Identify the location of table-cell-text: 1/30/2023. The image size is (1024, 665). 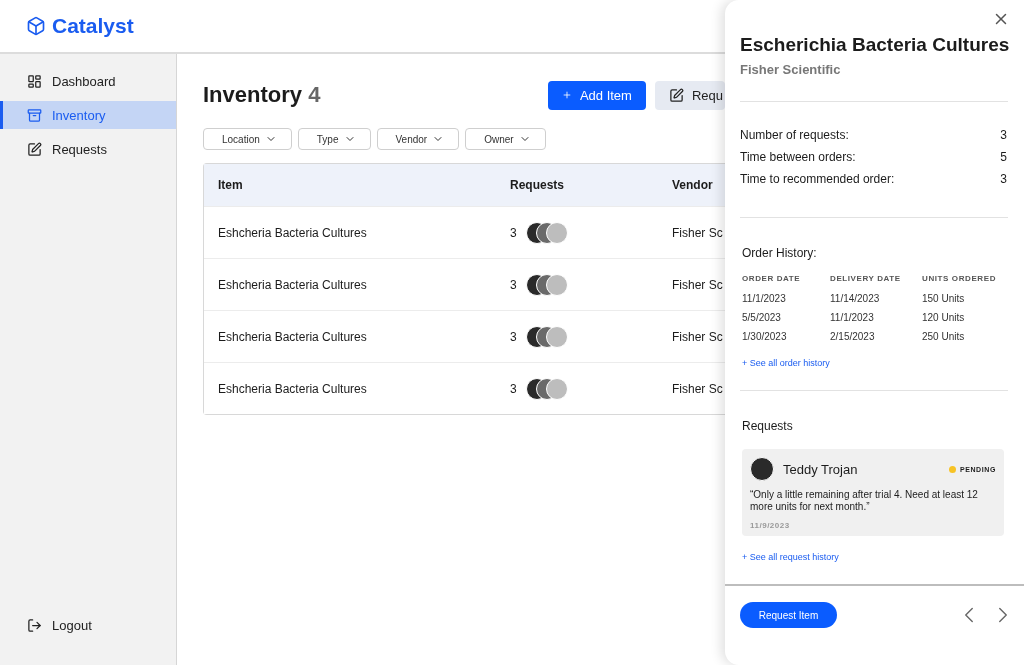
(765, 336).